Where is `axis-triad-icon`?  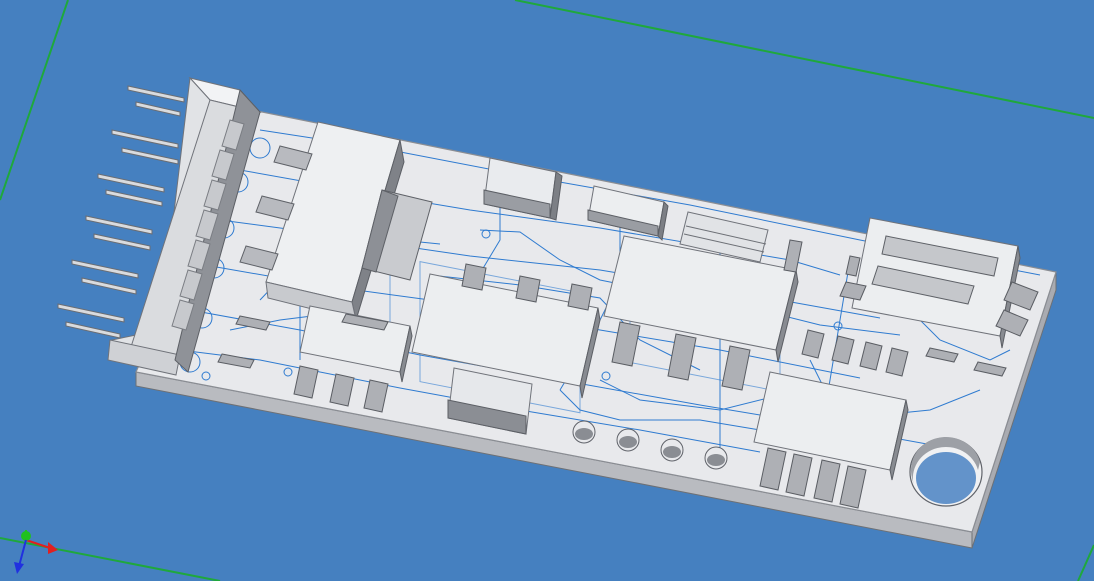 axis-triad-icon is located at coordinates (36, 552).